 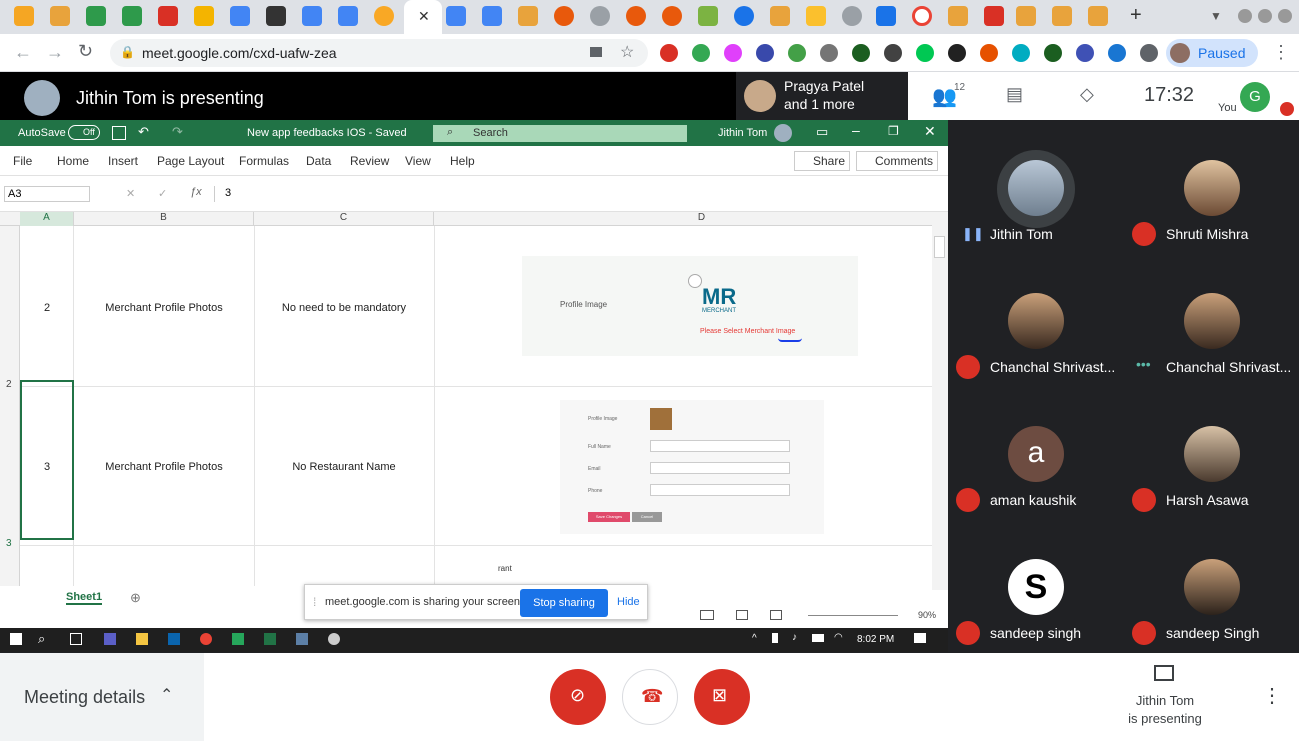 I want to click on task-view-icon, so click(x=76, y=639).